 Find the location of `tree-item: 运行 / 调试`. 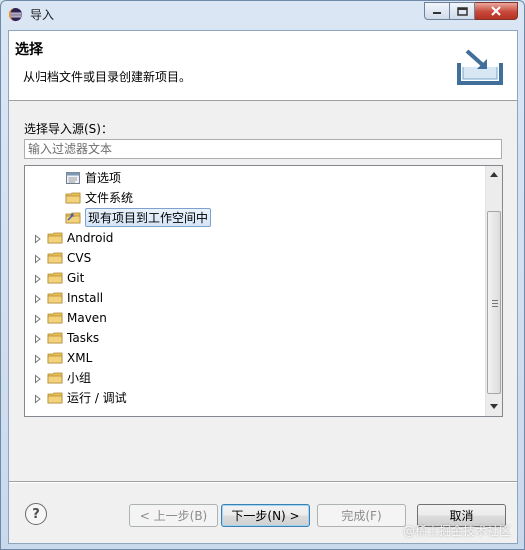

tree-item: 运行 / 调试 is located at coordinates (80, 397).